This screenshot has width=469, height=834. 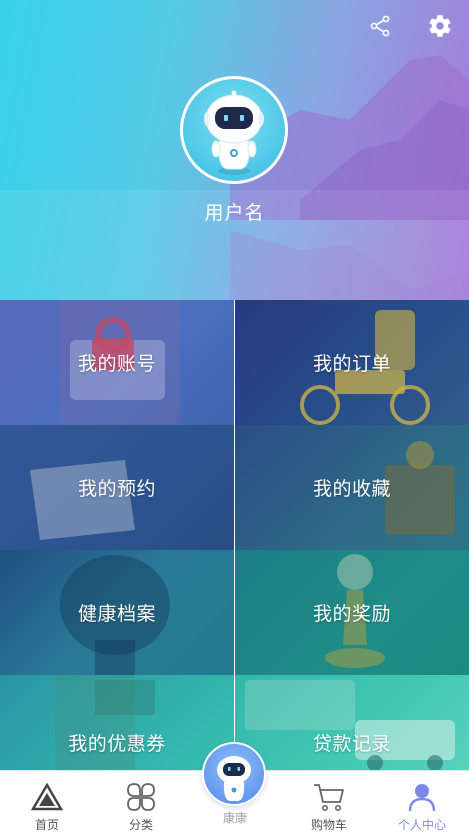 I want to click on menu-label: 我的预约, so click(x=116, y=489).